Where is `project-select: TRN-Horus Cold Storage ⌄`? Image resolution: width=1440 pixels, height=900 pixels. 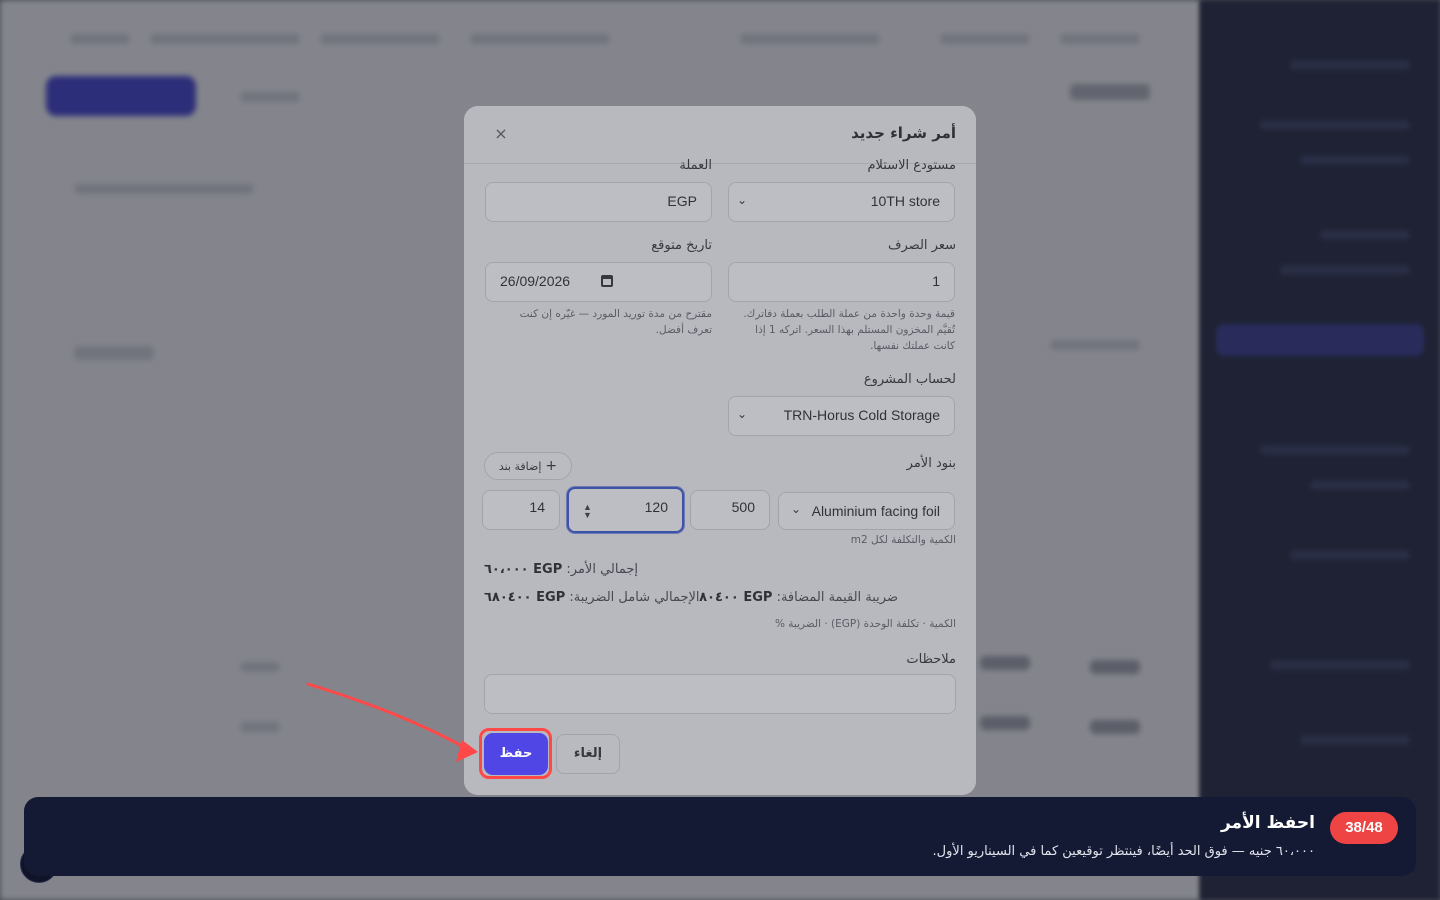 project-select: TRN-Horus Cold Storage ⌄ is located at coordinates (841, 416).